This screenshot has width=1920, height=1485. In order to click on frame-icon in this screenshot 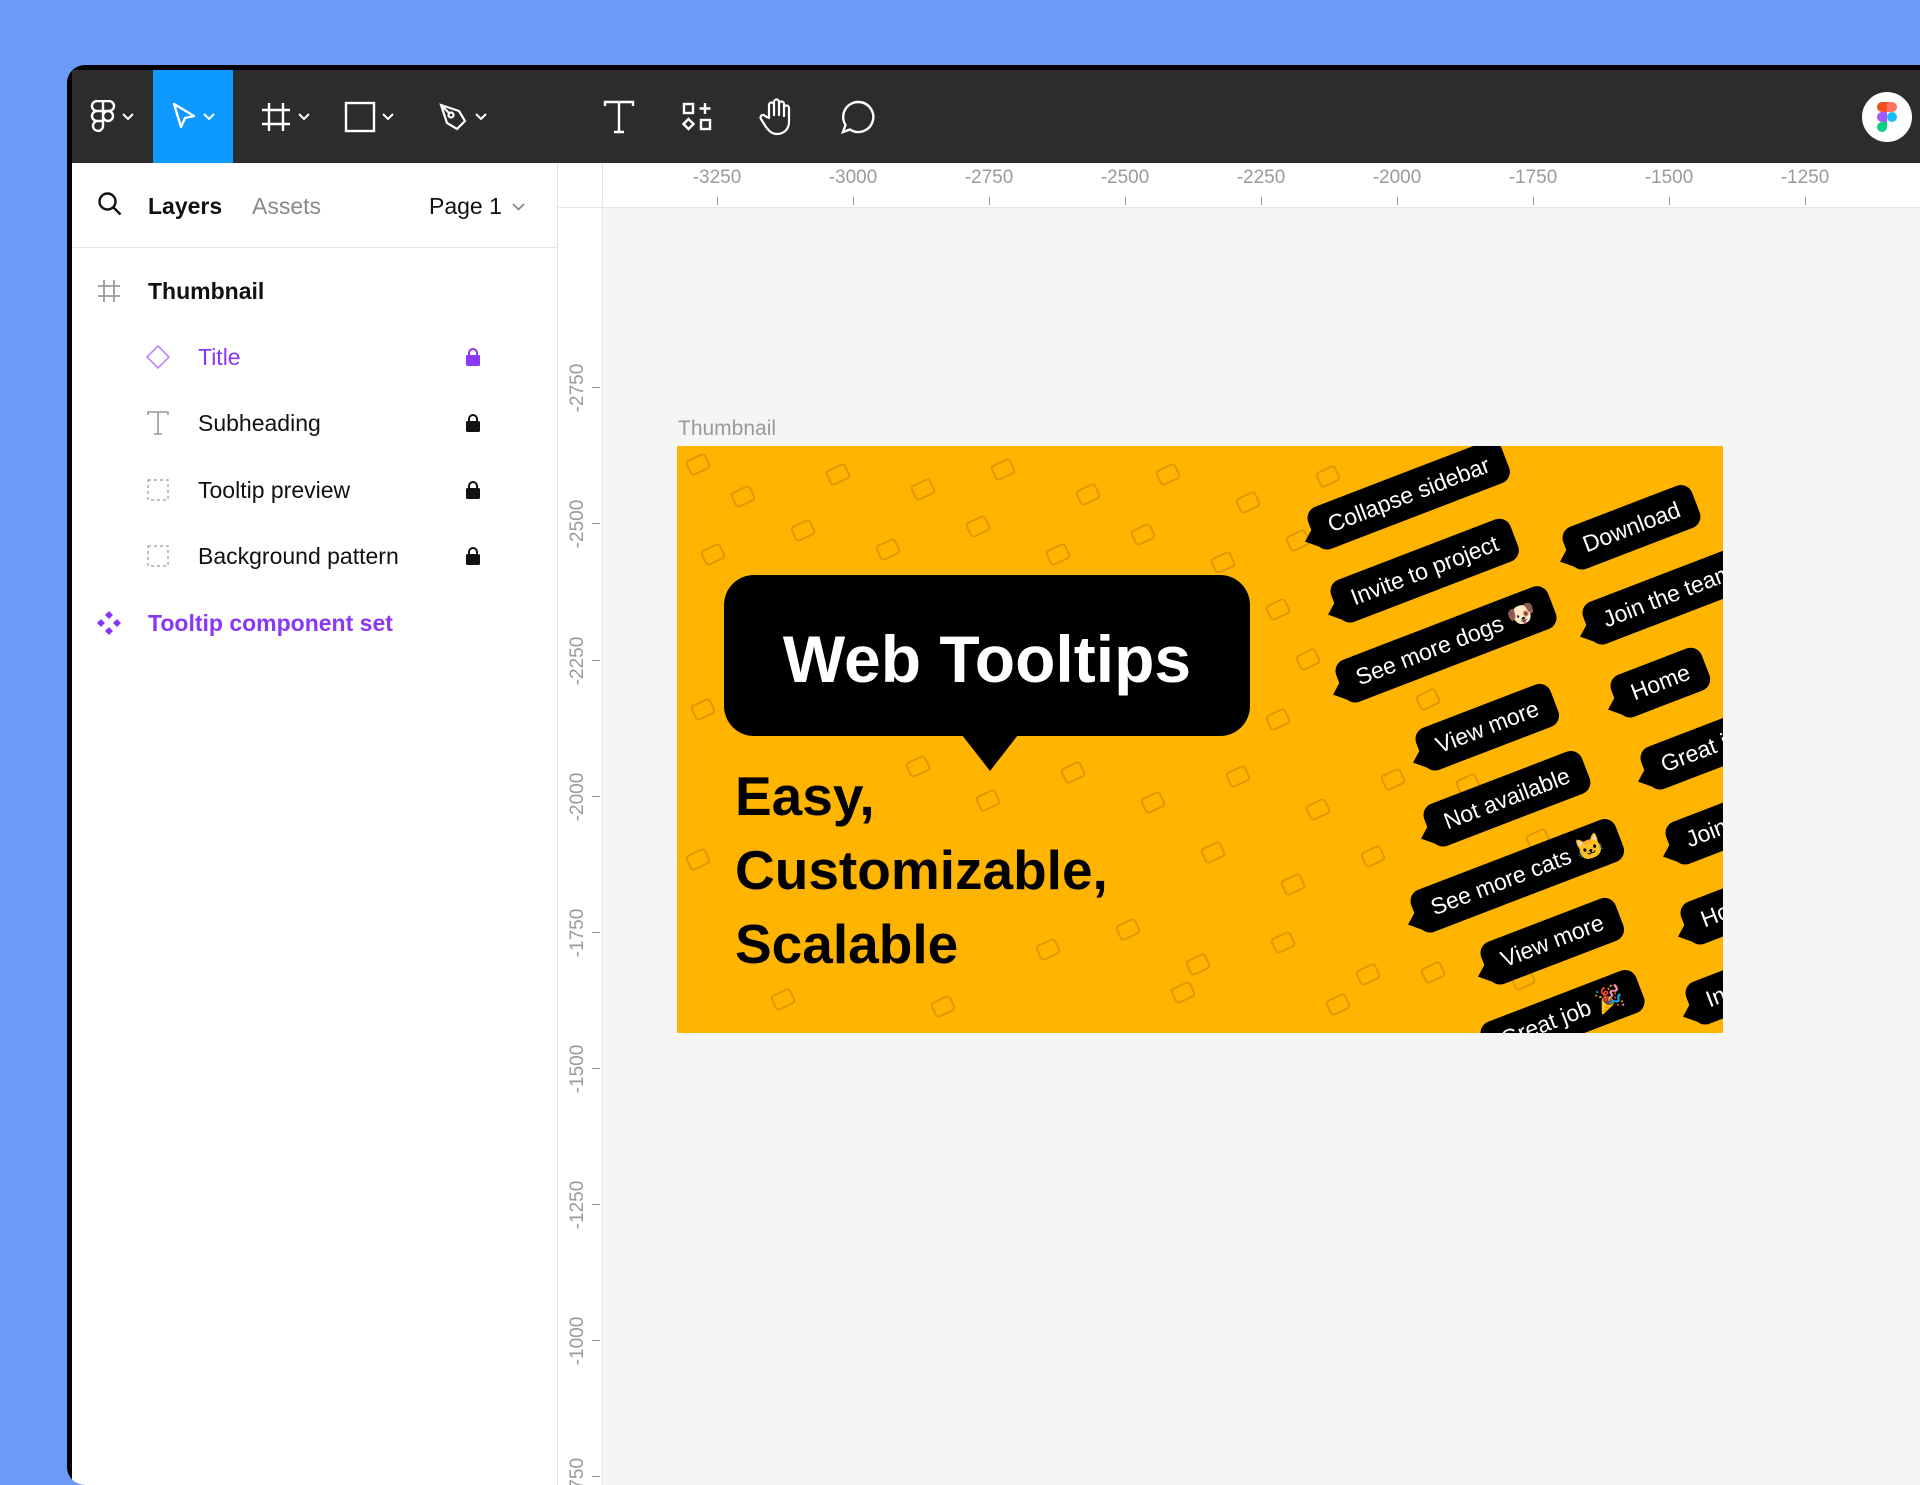, I will do `click(109, 291)`.